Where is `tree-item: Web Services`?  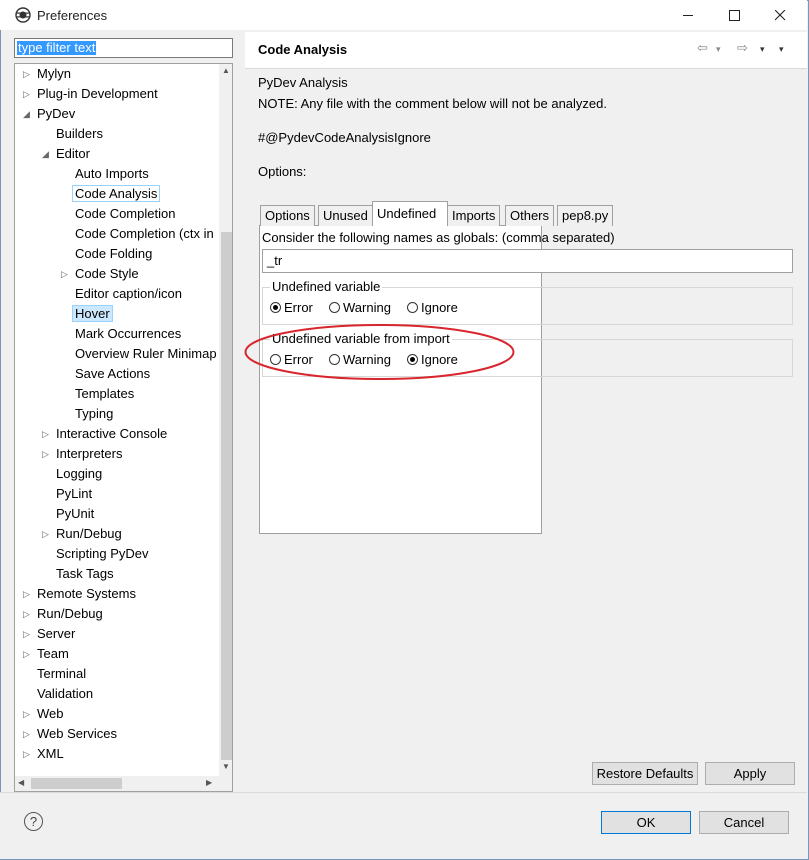 tree-item: Web Services is located at coordinates (77, 734).